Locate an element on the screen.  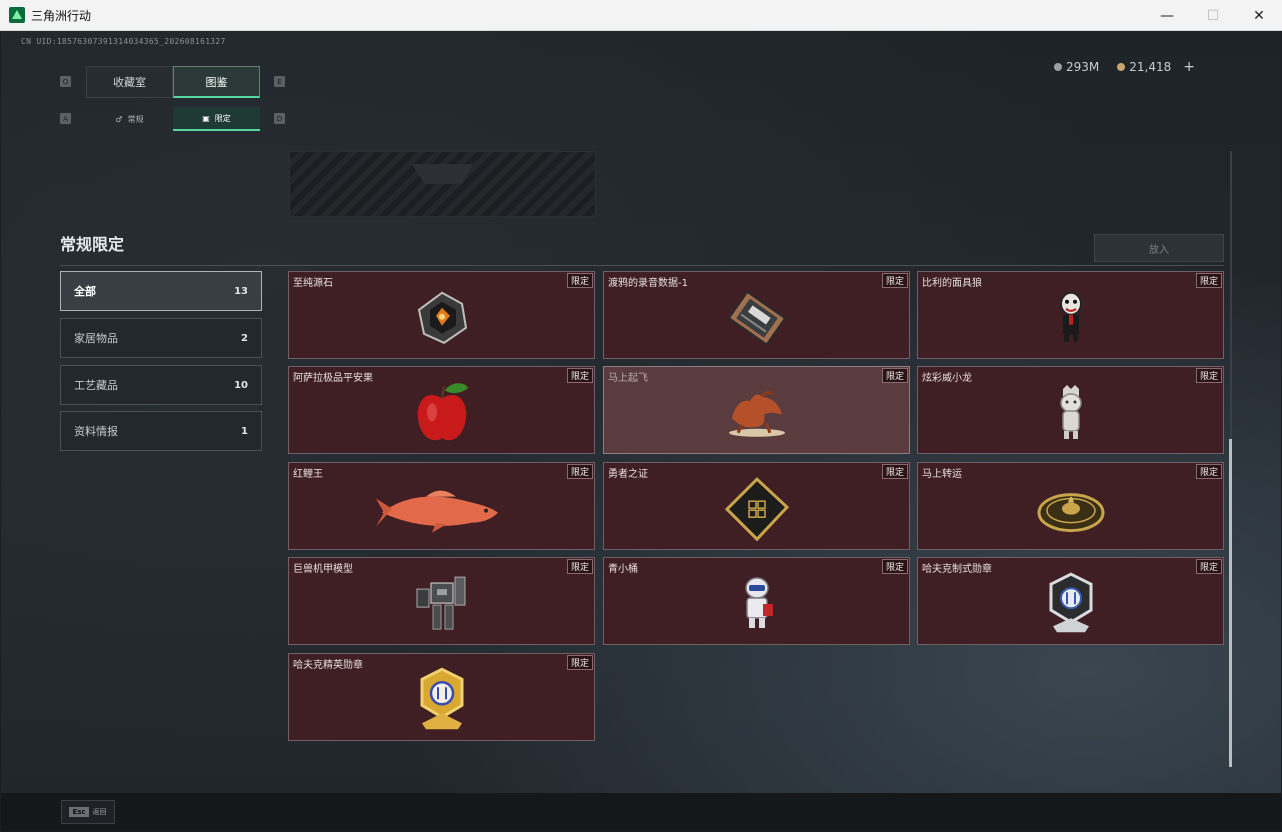
currency-bar: 293M 21,418 + is located at coordinates (1124, 67).